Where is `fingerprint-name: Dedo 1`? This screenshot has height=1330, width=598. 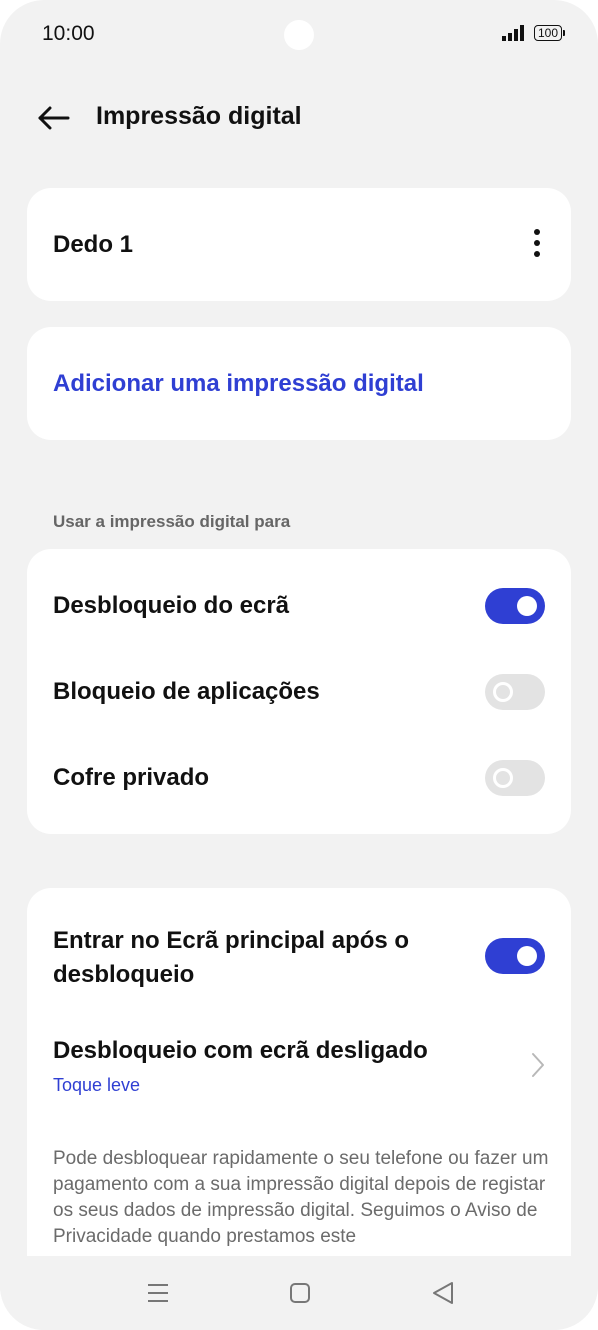
fingerprint-name: Dedo 1 is located at coordinates (93, 244).